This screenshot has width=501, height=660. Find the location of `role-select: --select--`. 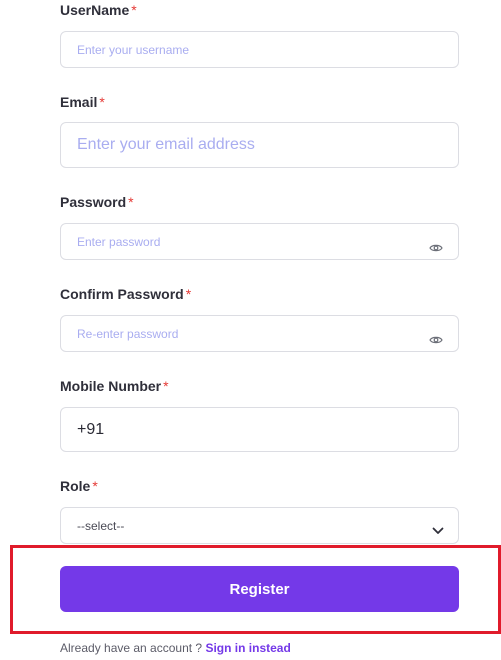

role-select: --select-- is located at coordinates (259, 525).